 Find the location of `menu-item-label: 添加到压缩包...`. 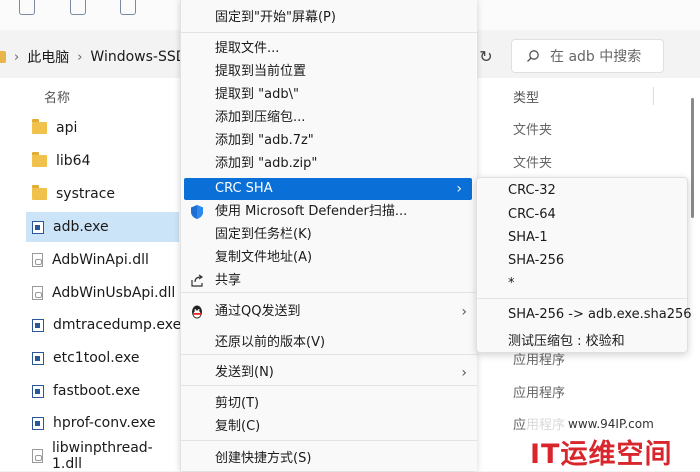

menu-item-label: 添加到压缩包... is located at coordinates (260, 117).